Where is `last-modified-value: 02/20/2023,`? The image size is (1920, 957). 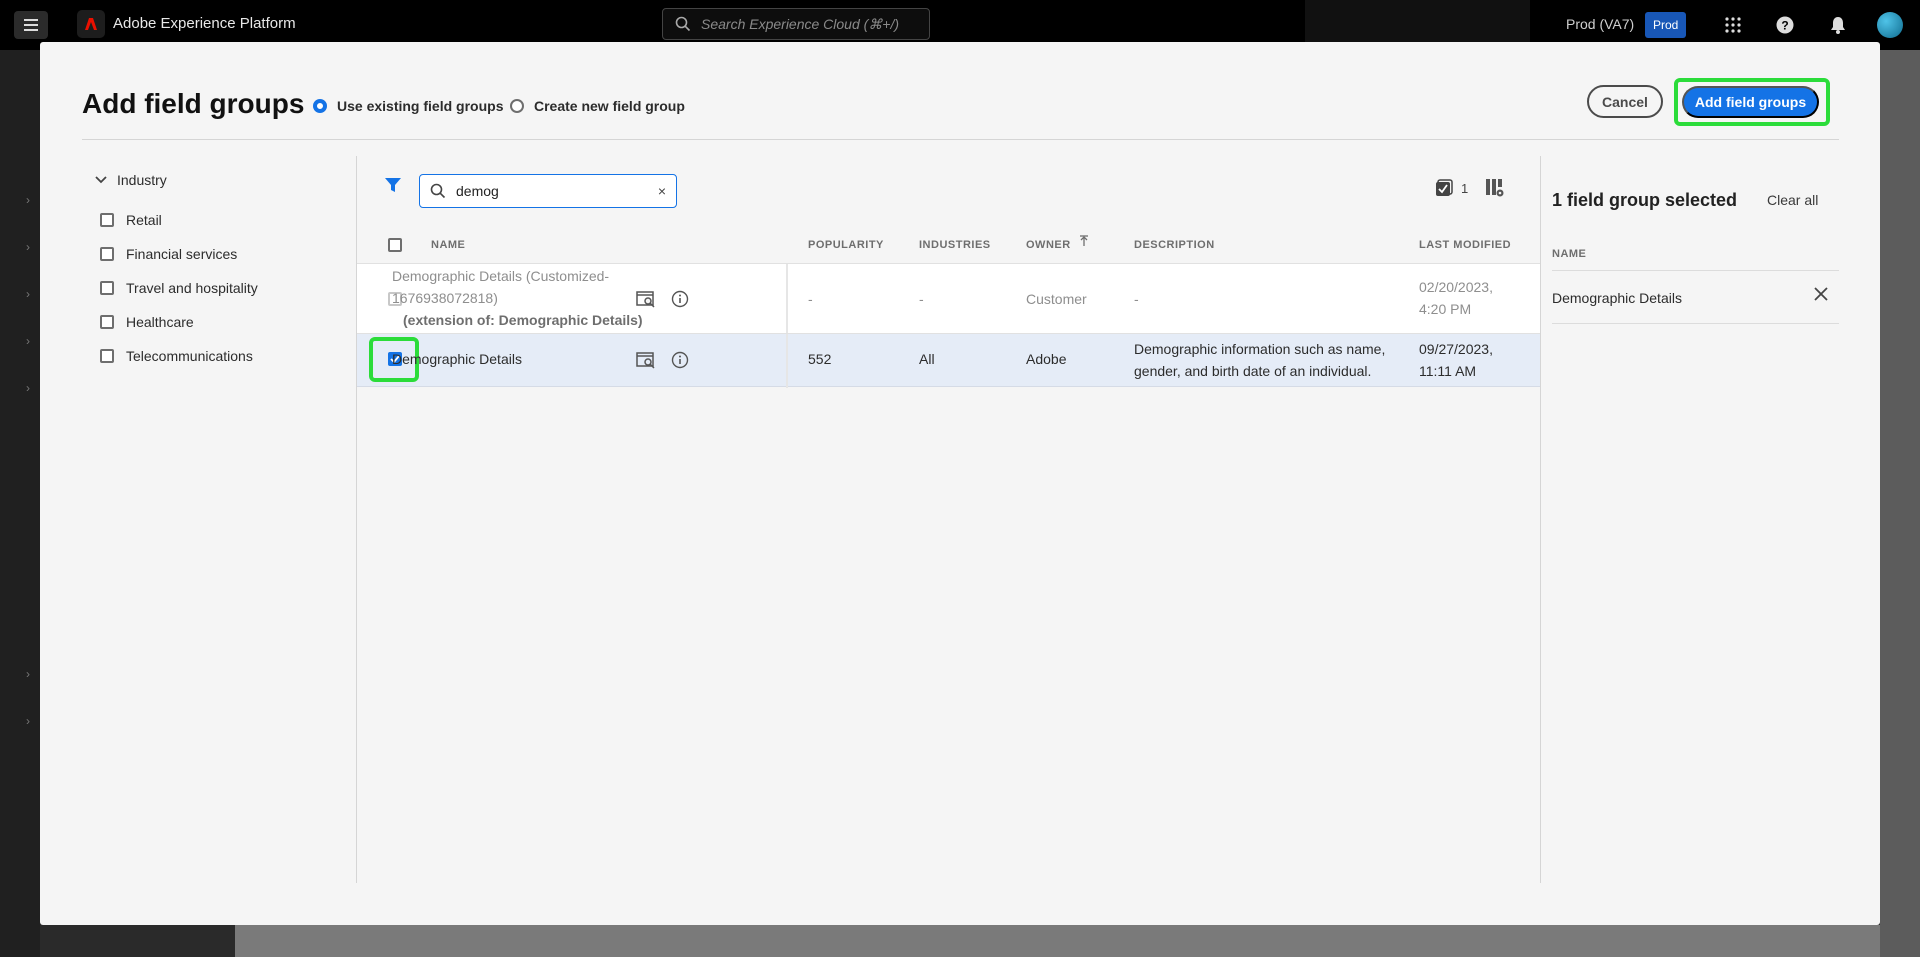
last-modified-value: 02/20/2023, is located at coordinates (1456, 287).